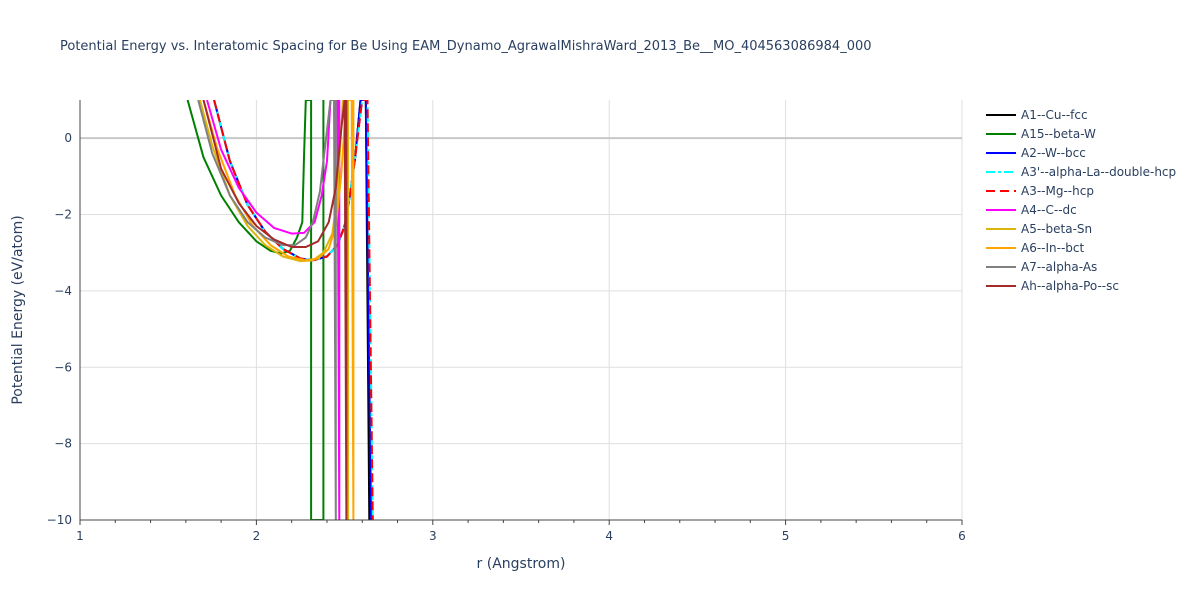 The height and width of the screenshot is (600, 1200). I want to click on legend-label: A6--In--bct, so click(1053, 248).